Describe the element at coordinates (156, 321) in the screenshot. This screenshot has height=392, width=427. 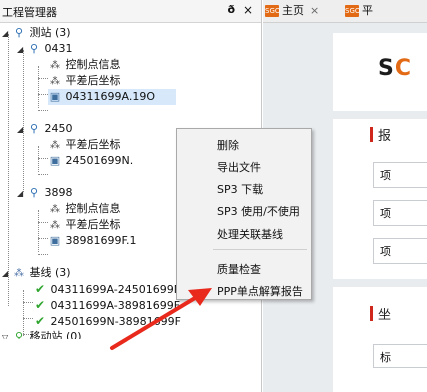
I see `arrow-shaft` at that location.